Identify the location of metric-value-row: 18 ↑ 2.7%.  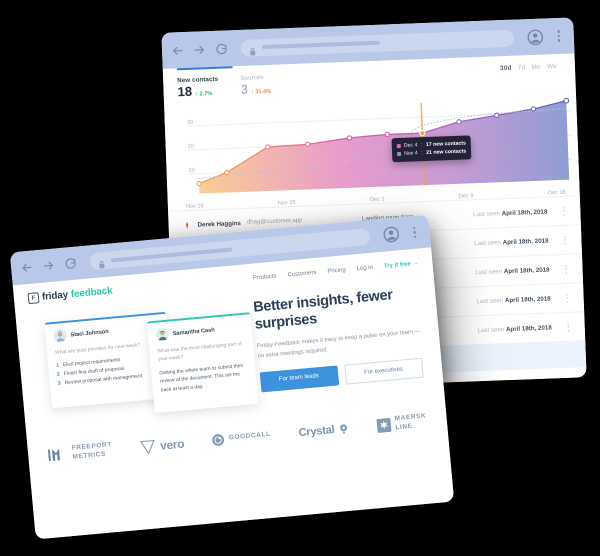
(198, 92).